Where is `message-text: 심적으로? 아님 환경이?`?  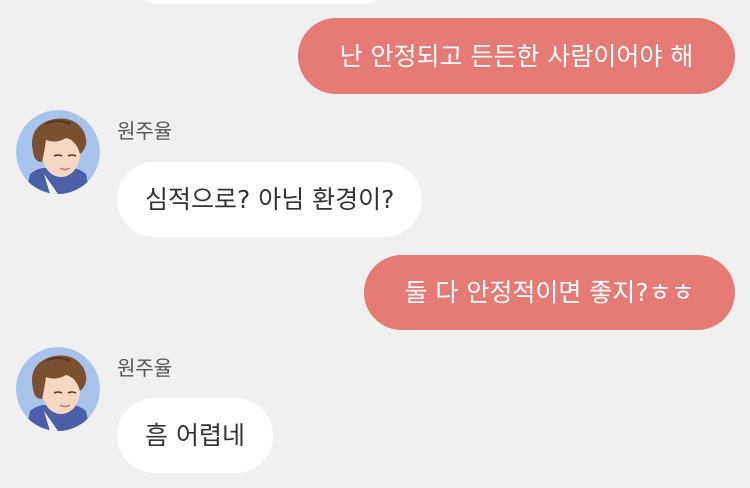 message-text: 심적으로? 아님 환경이? is located at coordinates (270, 199).